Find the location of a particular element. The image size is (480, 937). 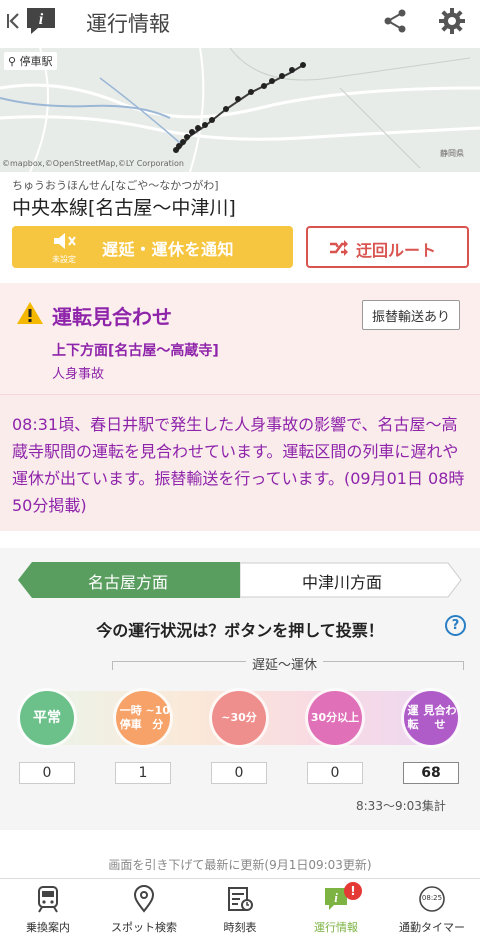

app-header: i 運行情報 is located at coordinates (240, 22).